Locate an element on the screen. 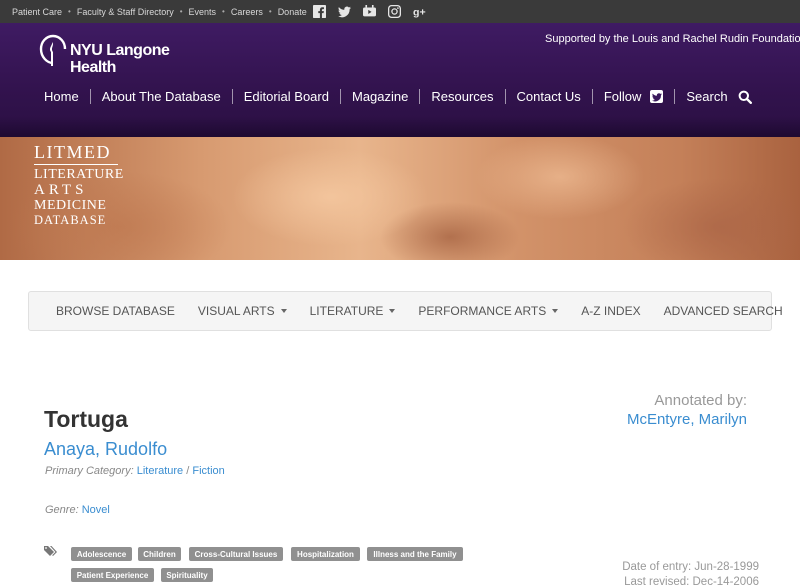 This screenshot has width=800, height=588. browse-database-link: BROWSE DATABASE is located at coordinates (115, 311).